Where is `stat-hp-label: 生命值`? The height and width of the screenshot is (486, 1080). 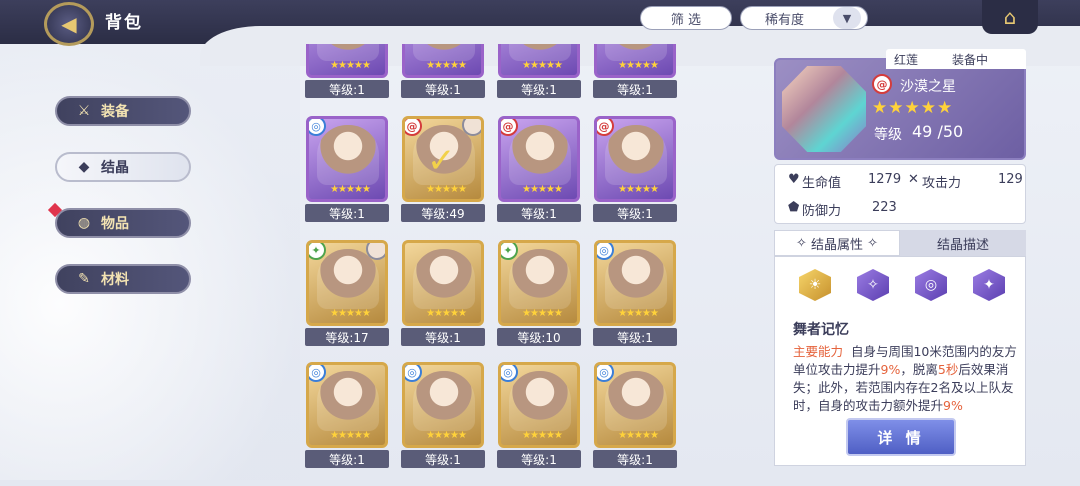 stat-hp-label: 生命值 is located at coordinates (822, 183).